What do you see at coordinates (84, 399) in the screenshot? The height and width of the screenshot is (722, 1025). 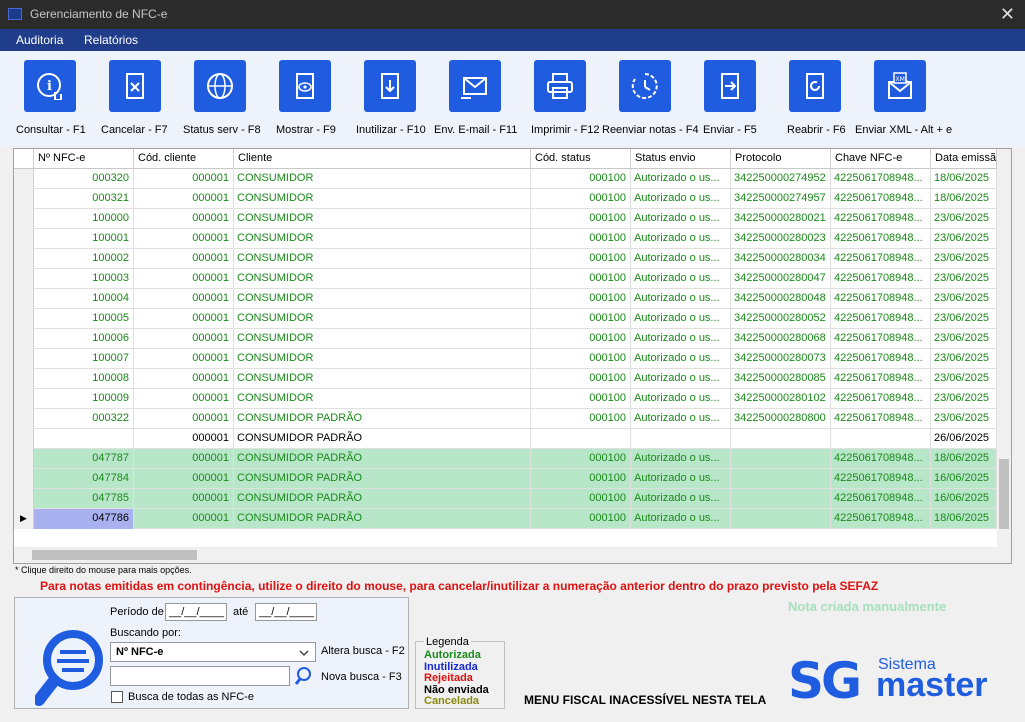 I see `cell-nfce: 100009` at bounding box center [84, 399].